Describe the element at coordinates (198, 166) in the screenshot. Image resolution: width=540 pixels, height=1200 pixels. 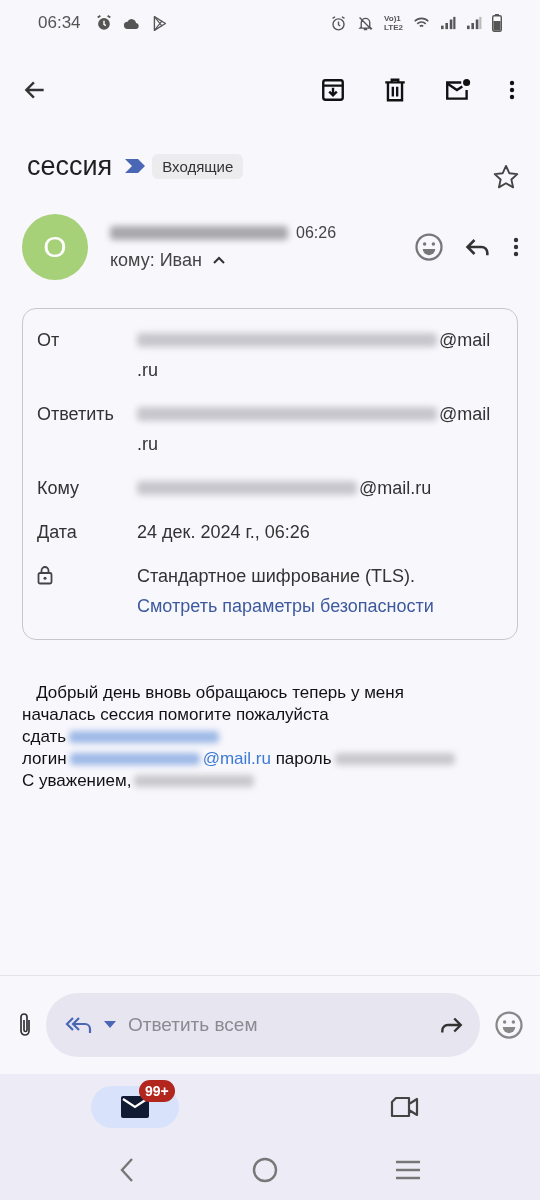
I see `label-chip: Входящие` at that location.